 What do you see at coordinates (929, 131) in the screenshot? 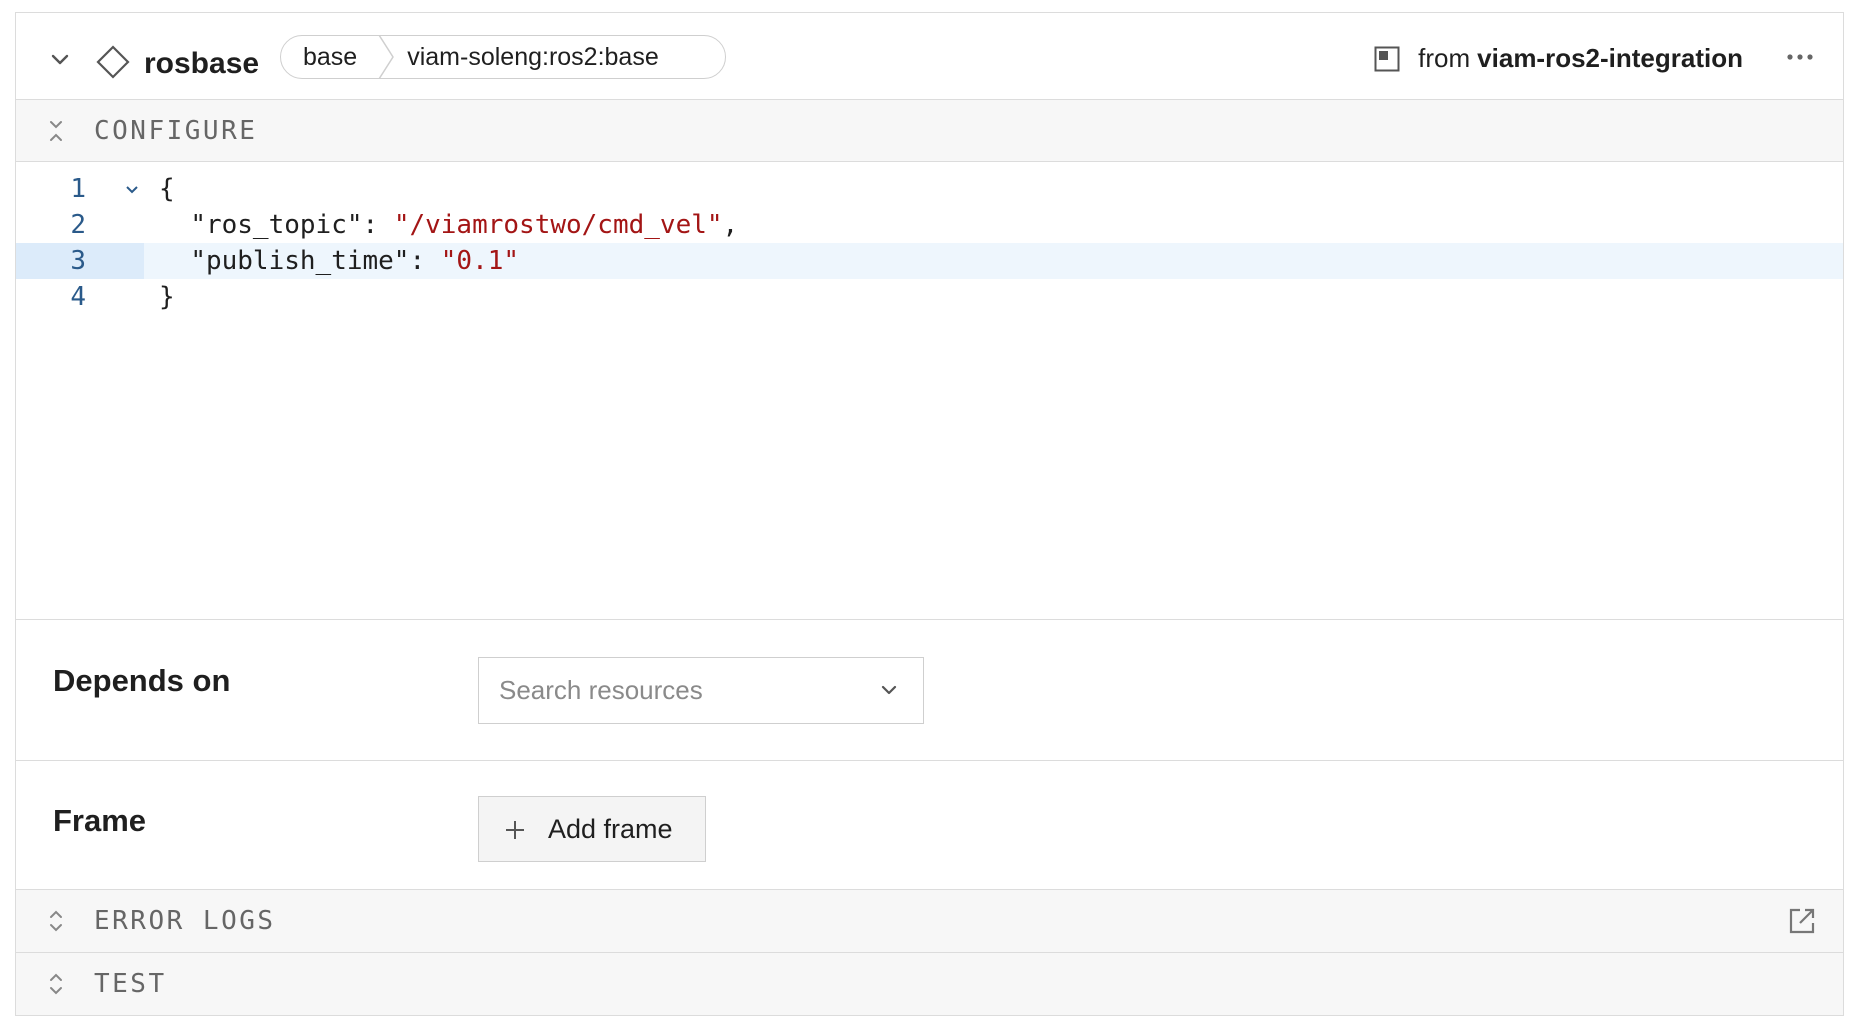
I see `configure-section-toggle: CONFIGURE` at bounding box center [929, 131].